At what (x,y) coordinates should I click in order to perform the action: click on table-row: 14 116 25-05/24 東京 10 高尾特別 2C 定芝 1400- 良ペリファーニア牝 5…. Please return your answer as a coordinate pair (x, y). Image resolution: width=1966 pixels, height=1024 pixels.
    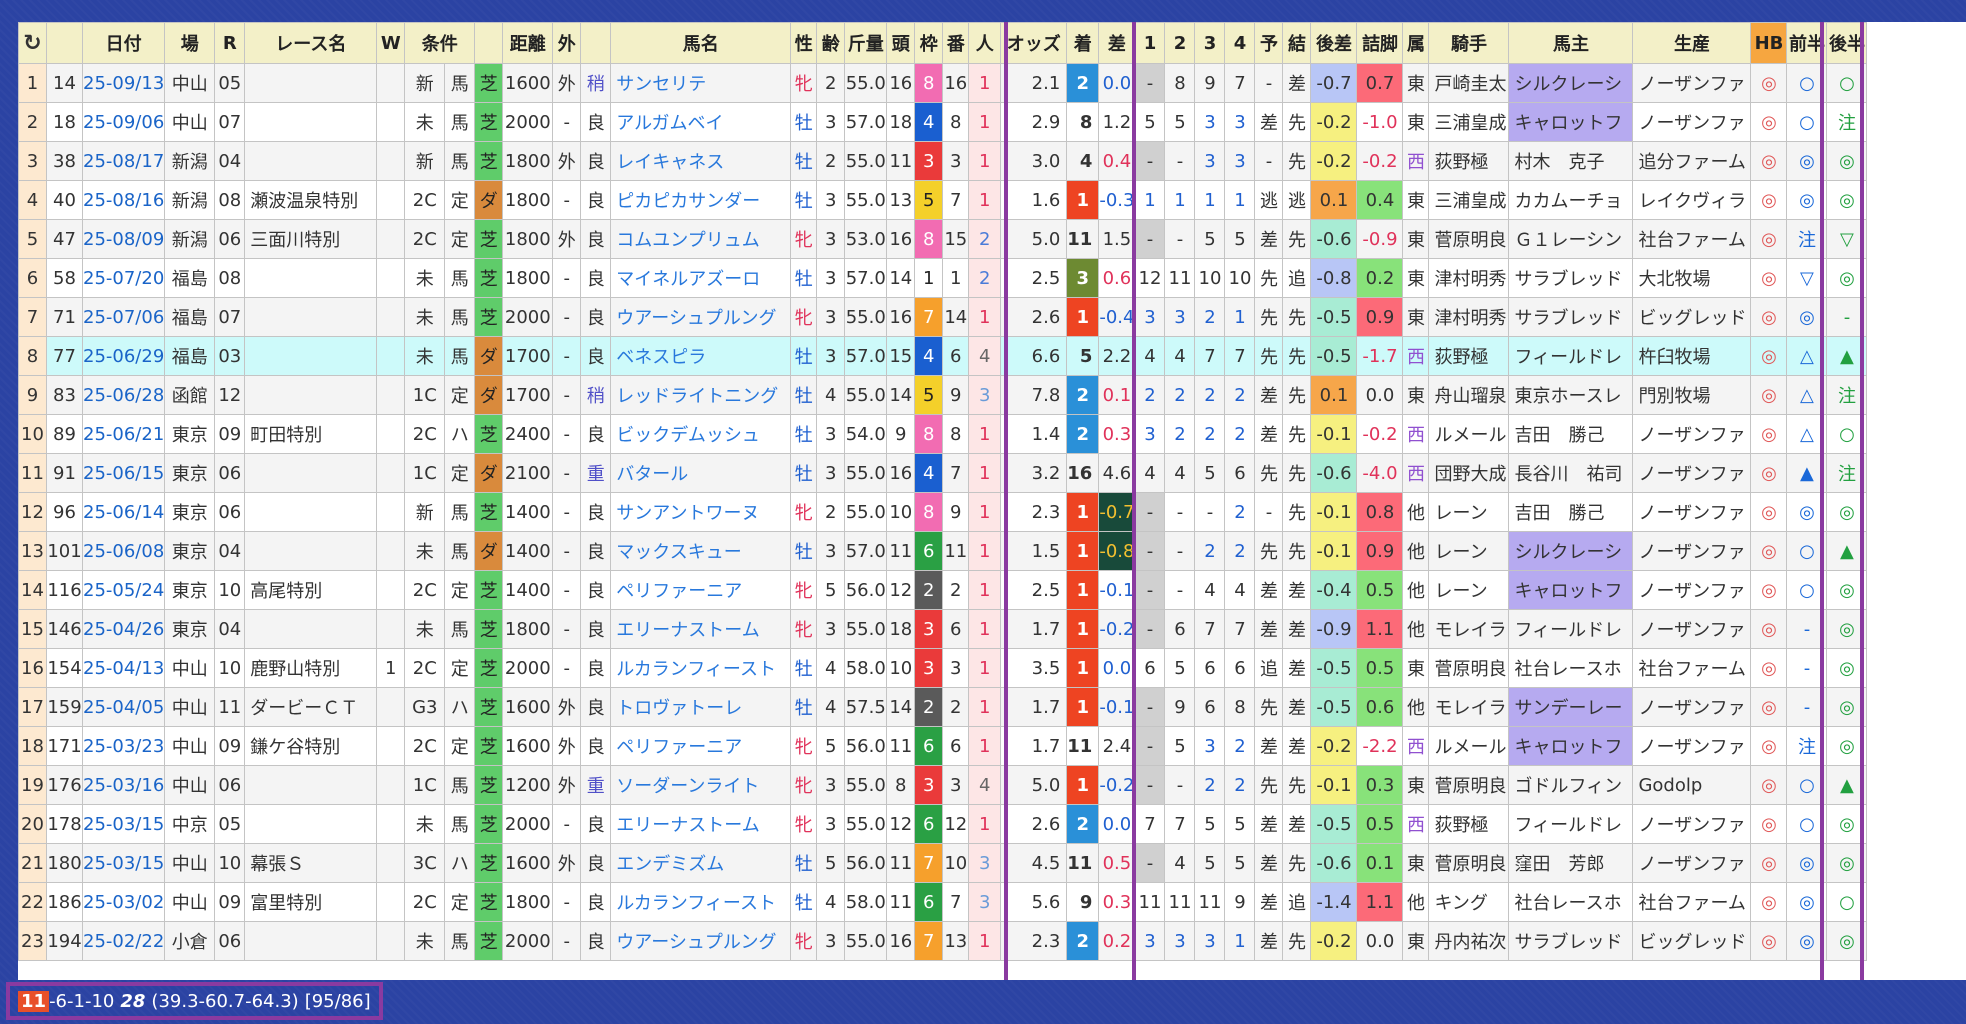
    Looking at the image, I should click on (943, 590).